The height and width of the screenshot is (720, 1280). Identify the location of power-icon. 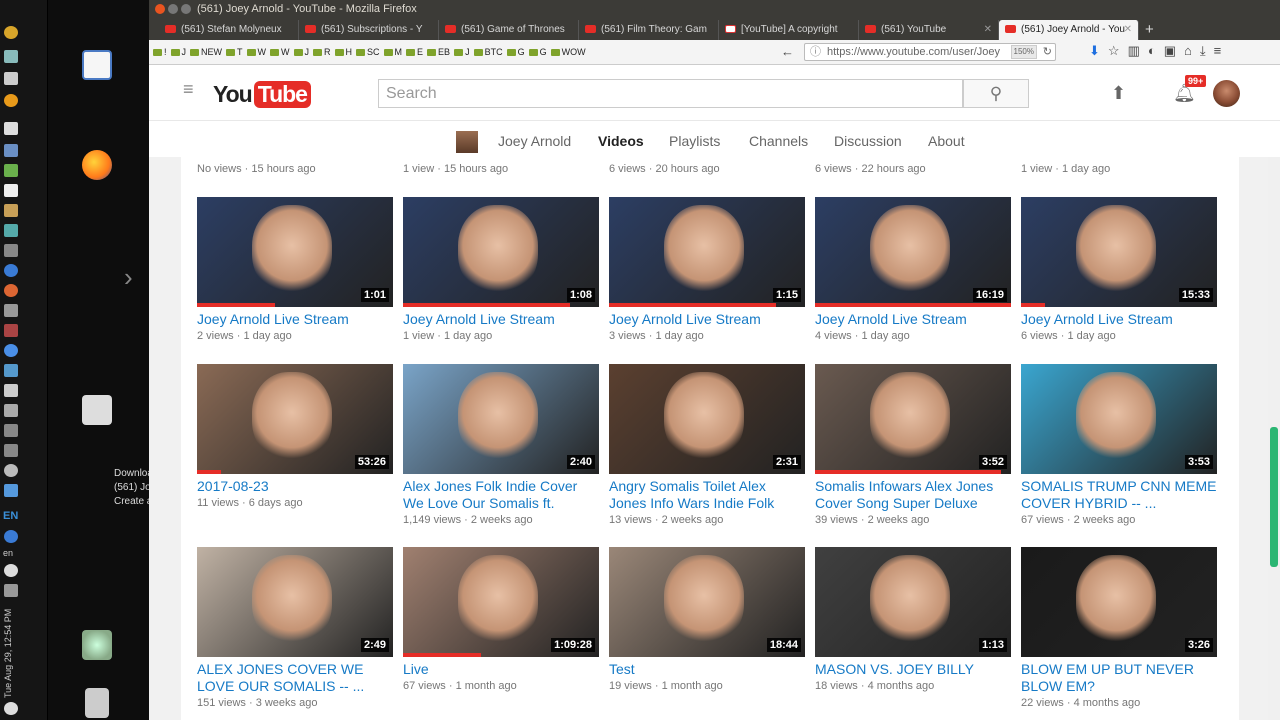
(11, 708).